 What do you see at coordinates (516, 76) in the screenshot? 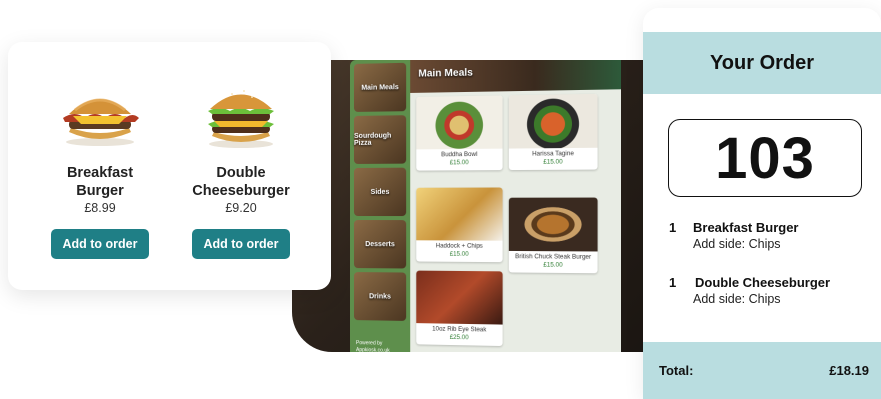
I see `kiosk-banner: Main Meals` at bounding box center [516, 76].